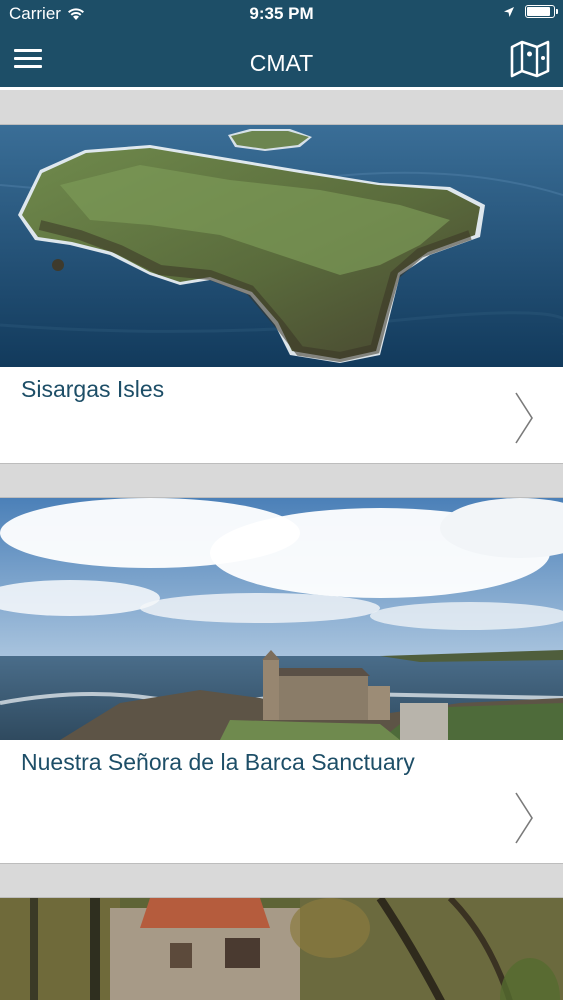 Image resolution: width=563 pixels, height=1000 pixels. Describe the element at coordinates (509, 11) in the screenshot. I see `location-arrow-icon` at that location.